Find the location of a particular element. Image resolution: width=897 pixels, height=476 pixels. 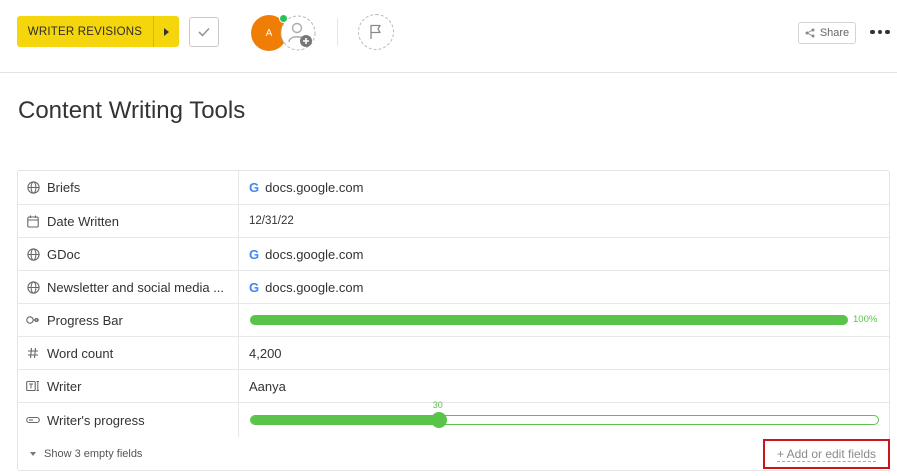

status-control: WRITER REVISIONS is located at coordinates (98, 31).